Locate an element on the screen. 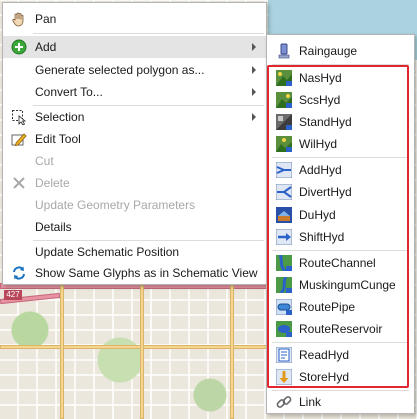 The height and width of the screenshot is (419, 417). submenu-item-nashyd: NasHyd is located at coordinates (340, 78).